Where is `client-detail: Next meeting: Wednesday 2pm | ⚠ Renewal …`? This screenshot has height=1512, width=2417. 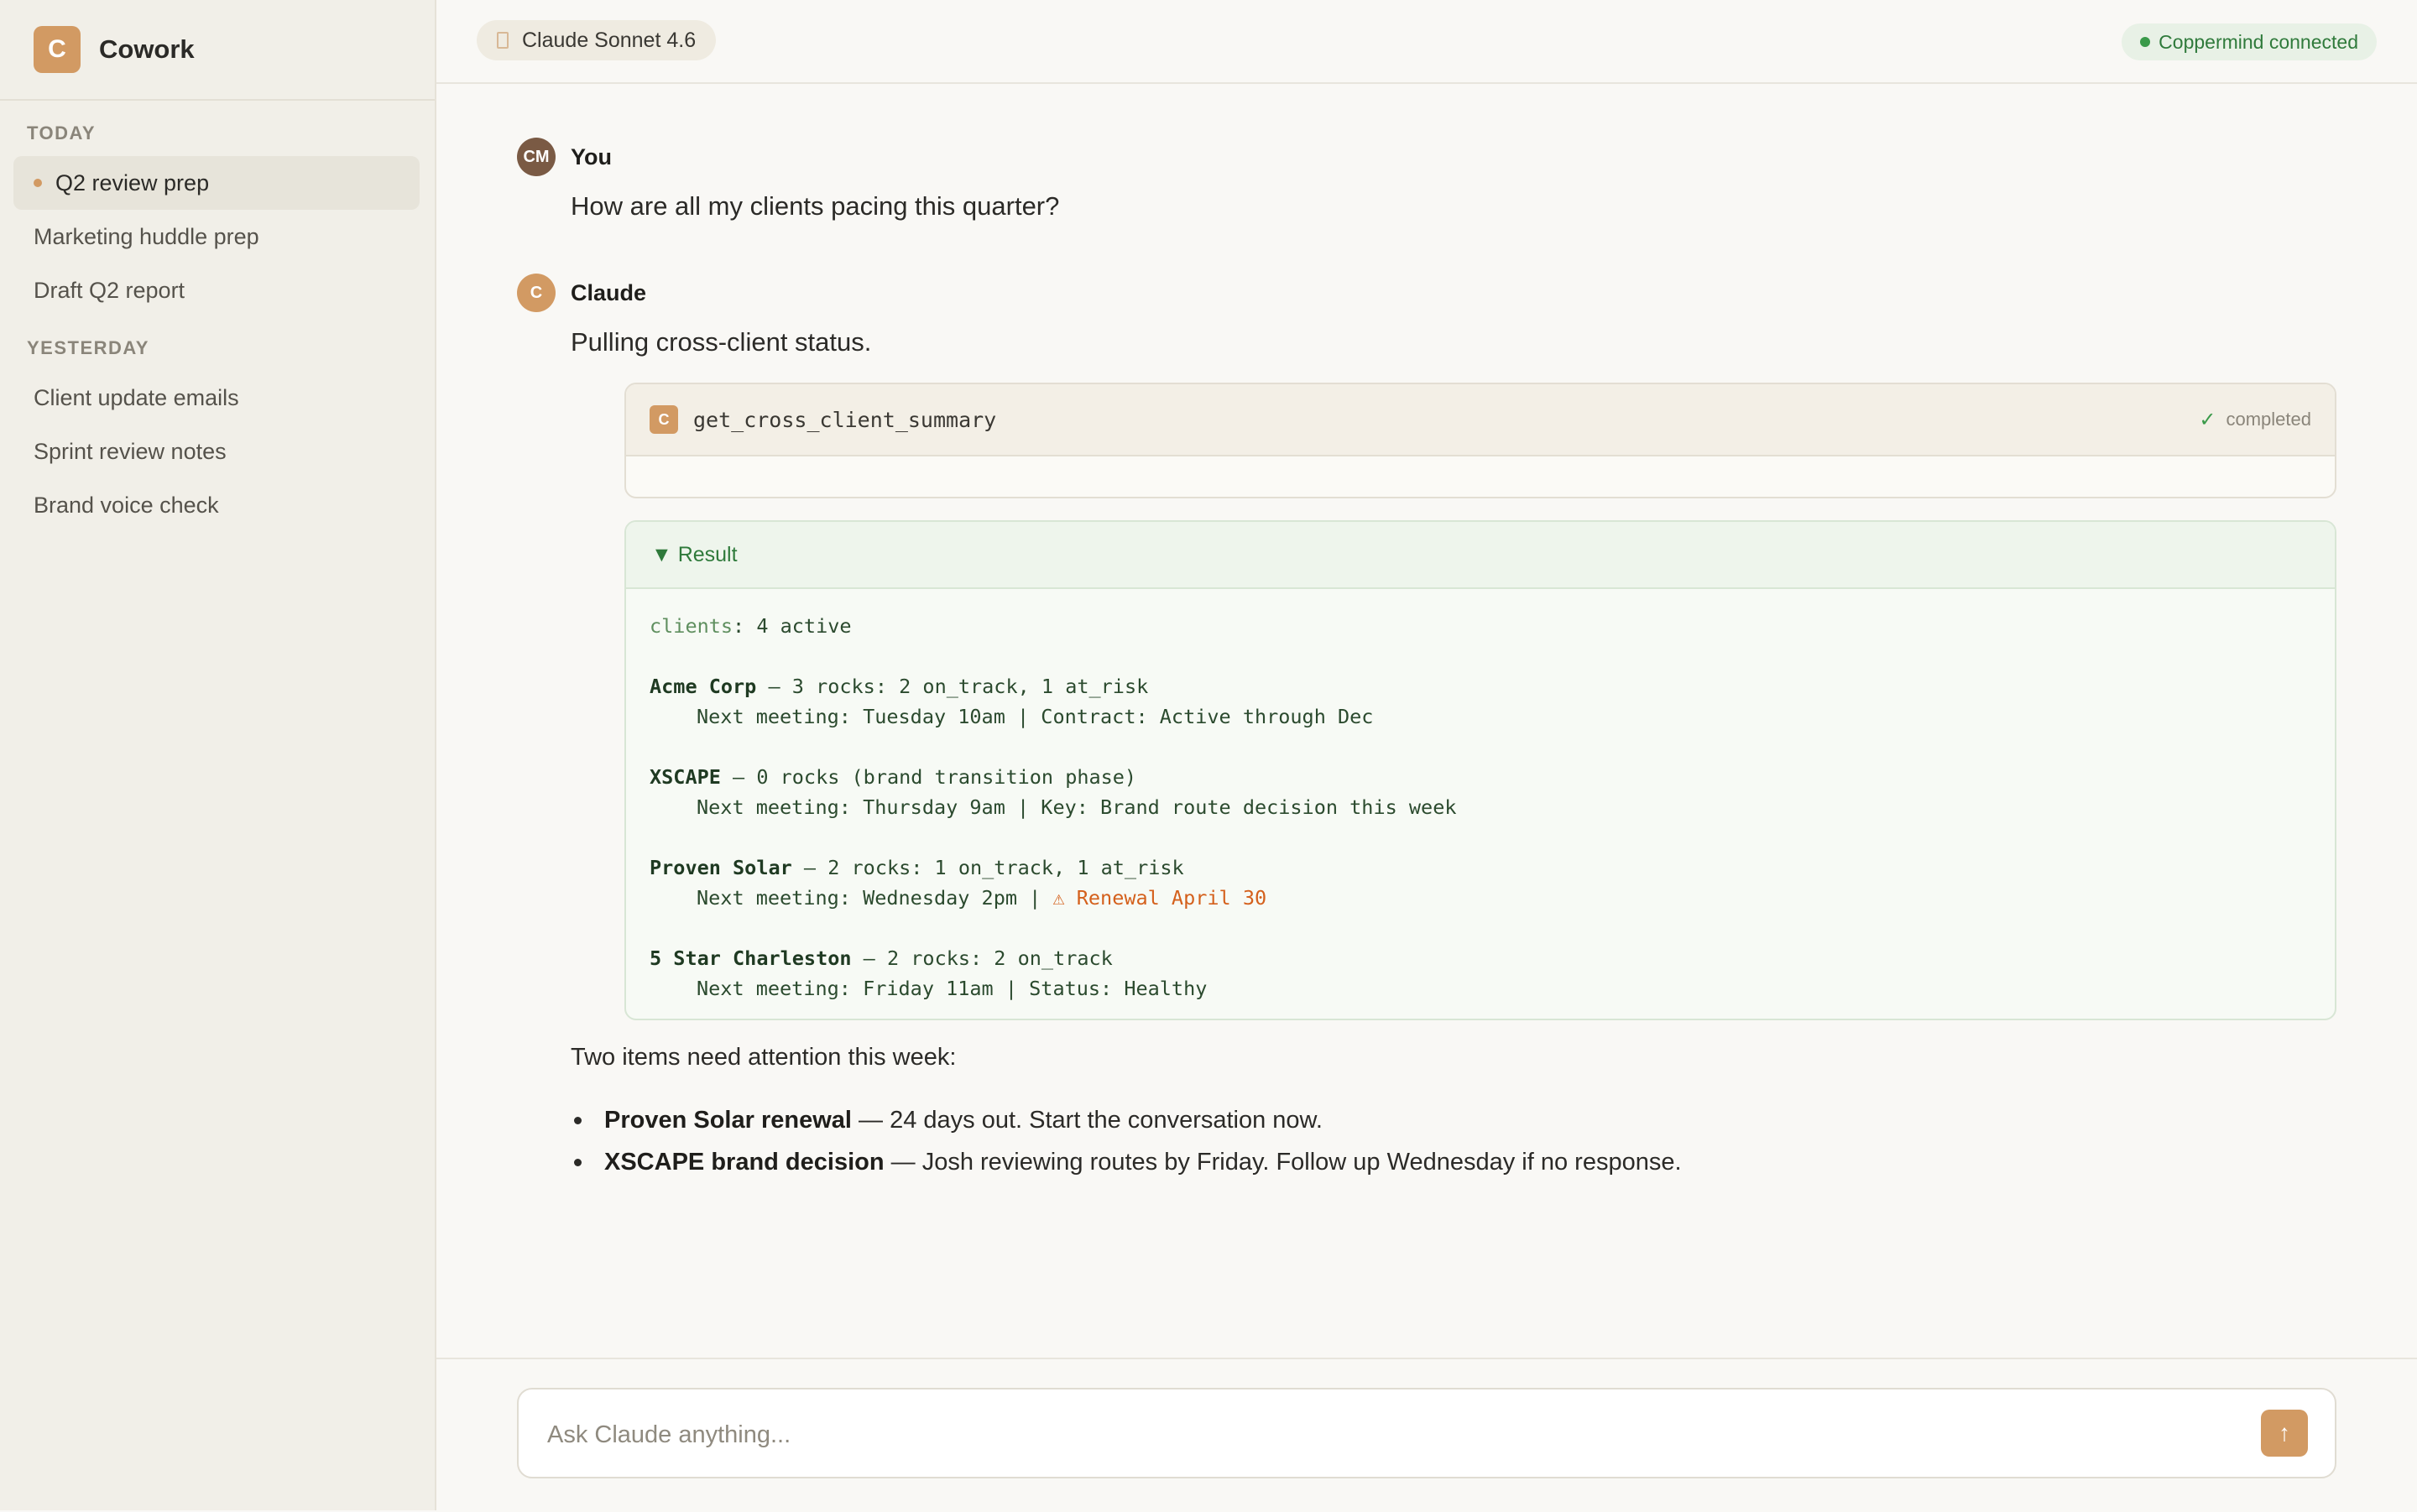 client-detail: Next meeting: Wednesday 2pm | ⚠ Renewal … is located at coordinates (1480, 898).